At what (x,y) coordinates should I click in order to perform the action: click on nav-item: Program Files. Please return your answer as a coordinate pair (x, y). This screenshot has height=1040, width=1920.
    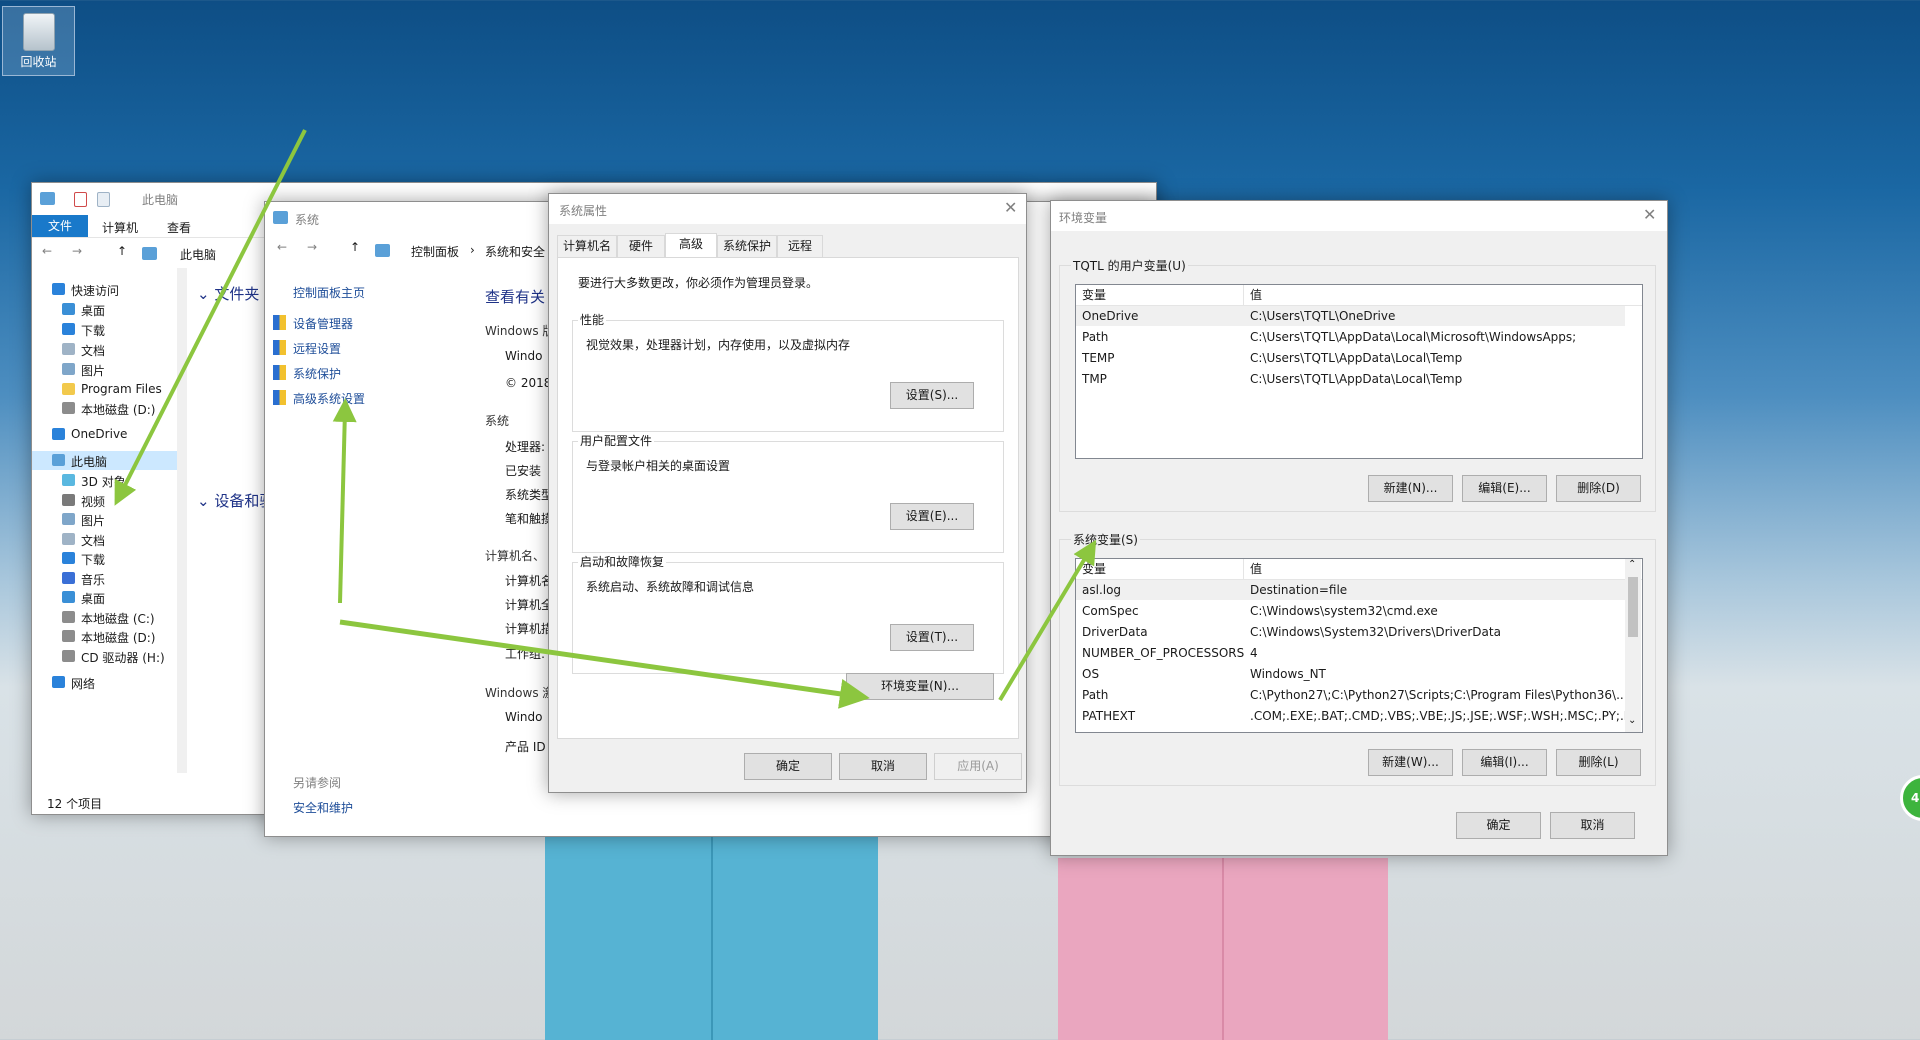
    Looking at the image, I should click on (104, 389).